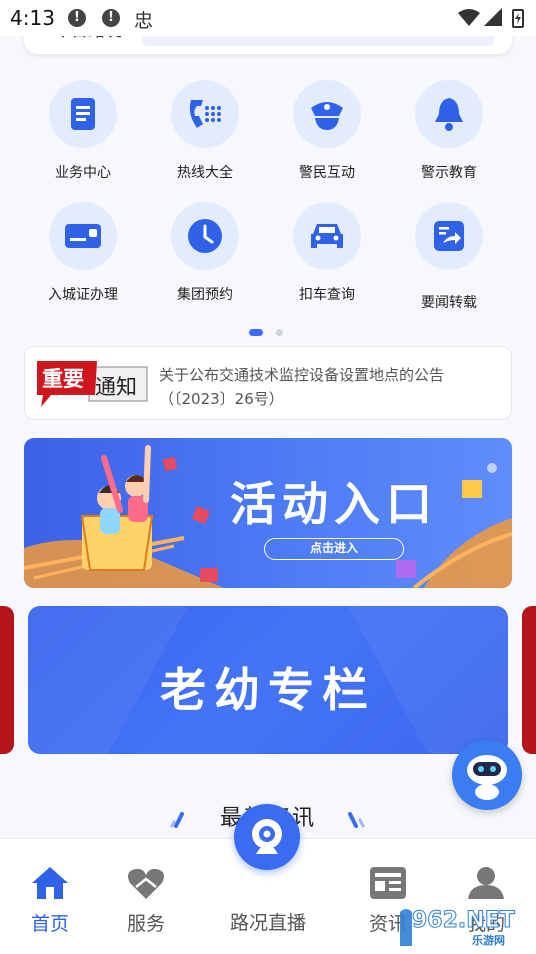  I want to click on service-entry-permit: 入城证办理, so click(83, 253).